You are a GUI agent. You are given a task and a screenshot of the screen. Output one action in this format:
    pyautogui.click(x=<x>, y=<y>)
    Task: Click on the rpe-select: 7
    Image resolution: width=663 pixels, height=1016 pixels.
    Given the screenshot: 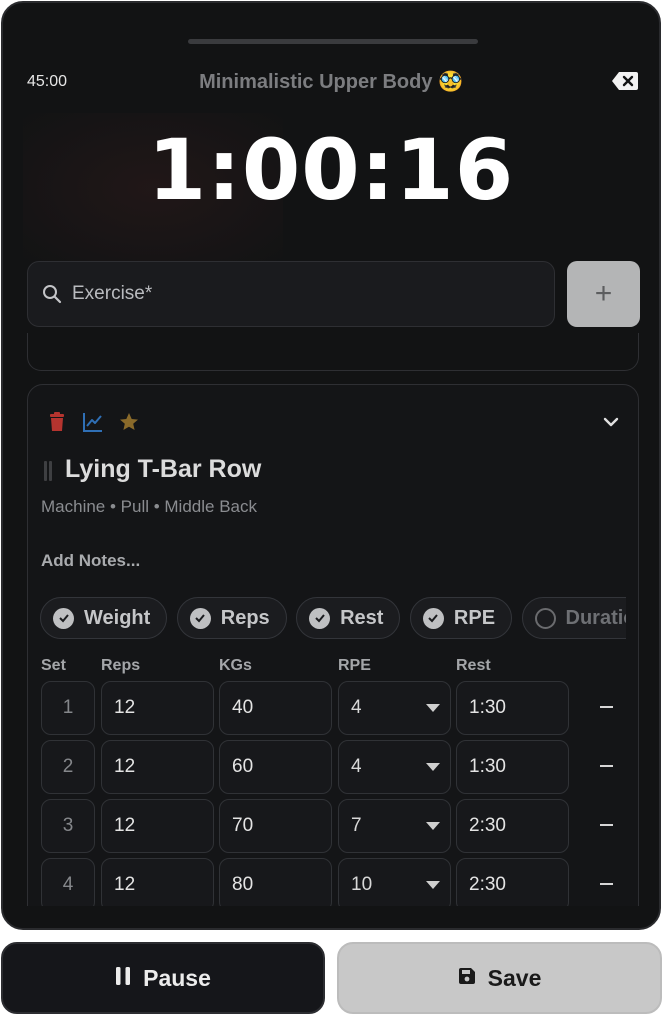 What is the action you would take?
    pyautogui.click(x=394, y=826)
    